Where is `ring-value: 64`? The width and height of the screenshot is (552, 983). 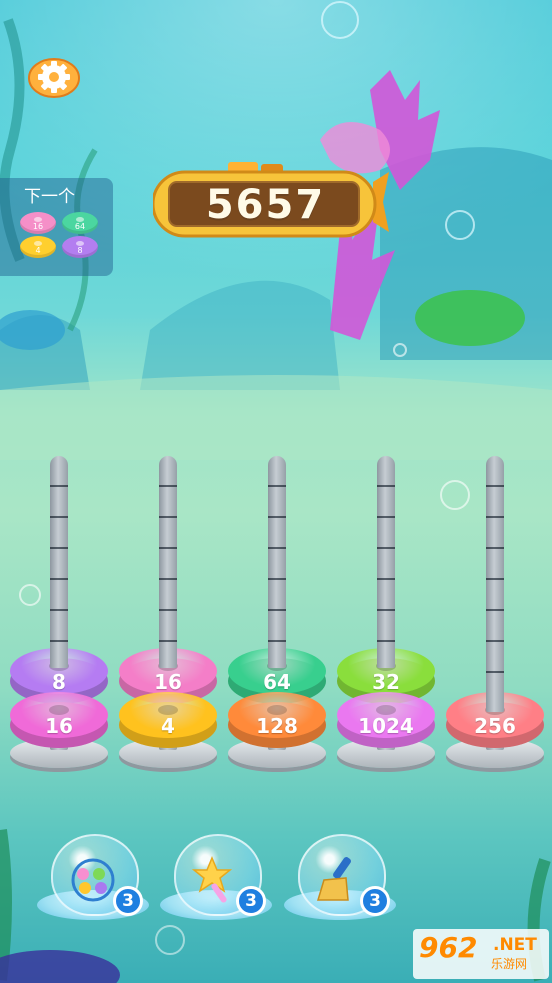
ring-value: 64 is located at coordinates (277, 682).